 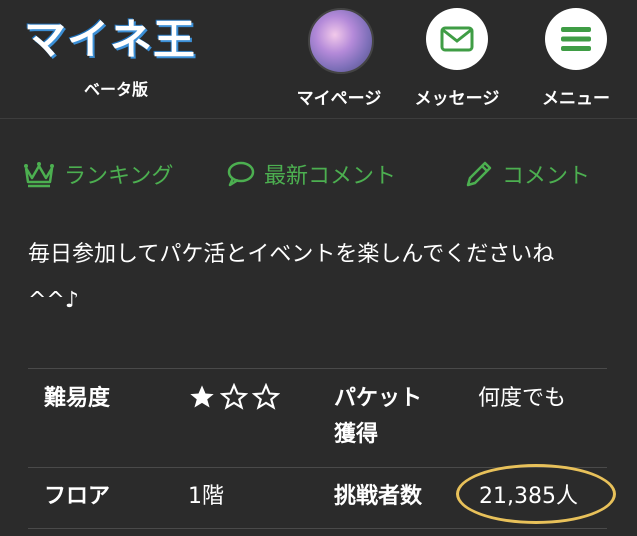 I want to click on hamburger-menu-icon, so click(x=576, y=39).